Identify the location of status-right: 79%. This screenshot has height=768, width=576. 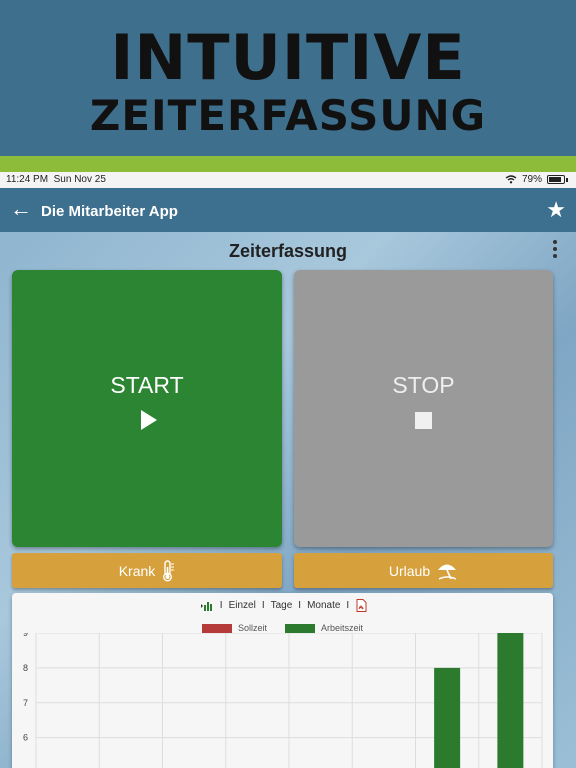
(536, 179).